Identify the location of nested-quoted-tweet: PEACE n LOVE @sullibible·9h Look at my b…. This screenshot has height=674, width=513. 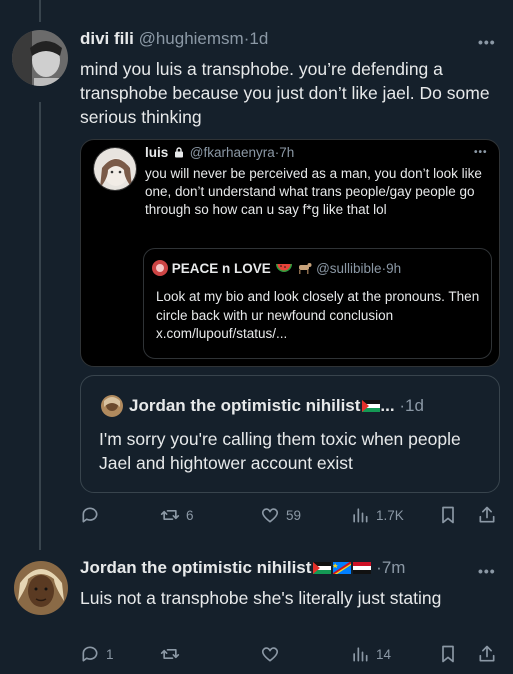
(317, 303).